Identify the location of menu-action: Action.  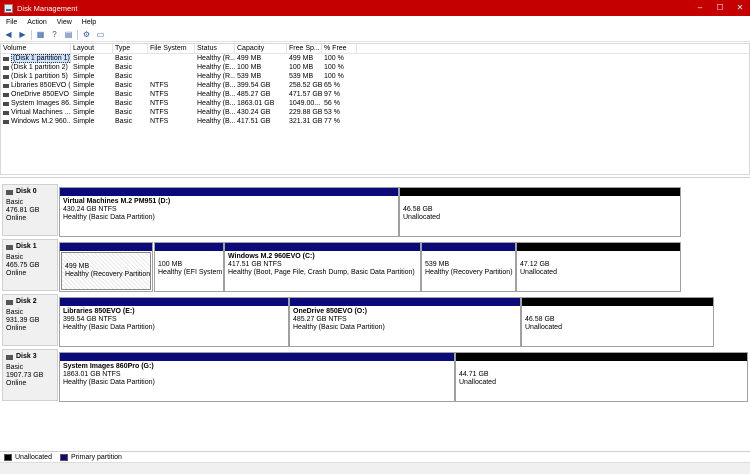
(36, 22).